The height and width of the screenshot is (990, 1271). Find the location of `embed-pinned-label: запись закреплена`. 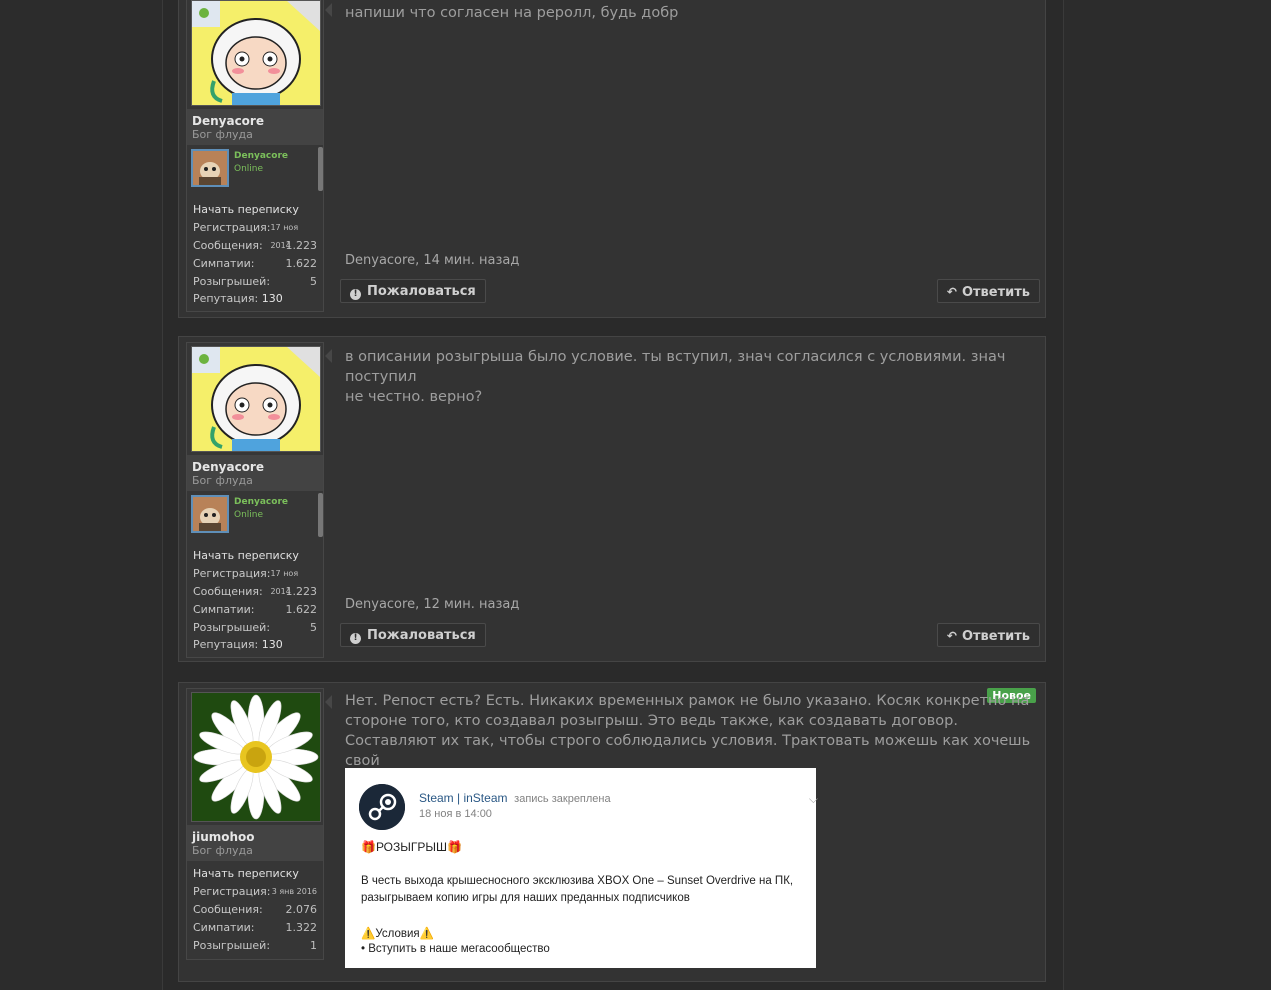

embed-pinned-label: запись закреплена is located at coordinates (562, 799).